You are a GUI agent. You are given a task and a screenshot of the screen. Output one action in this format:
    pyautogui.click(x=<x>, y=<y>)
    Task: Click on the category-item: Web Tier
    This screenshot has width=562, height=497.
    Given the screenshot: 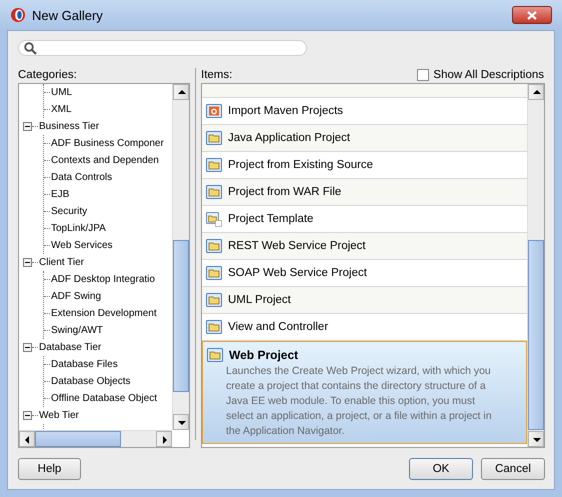 What is the action you would take?
    pyautogui.click(x=59, y=415)
    